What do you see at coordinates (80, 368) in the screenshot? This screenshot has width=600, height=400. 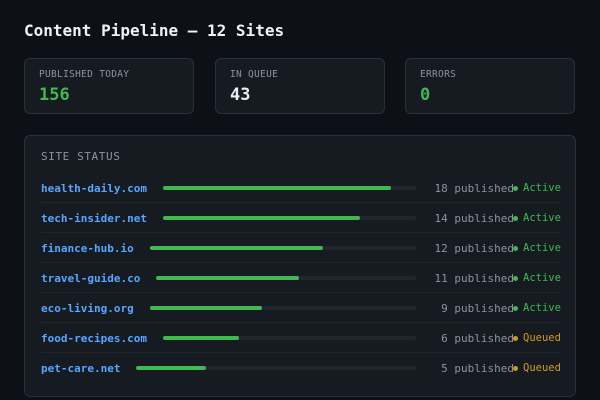 I see `site-link: pet-care.net` at bounding box center [80, 368].